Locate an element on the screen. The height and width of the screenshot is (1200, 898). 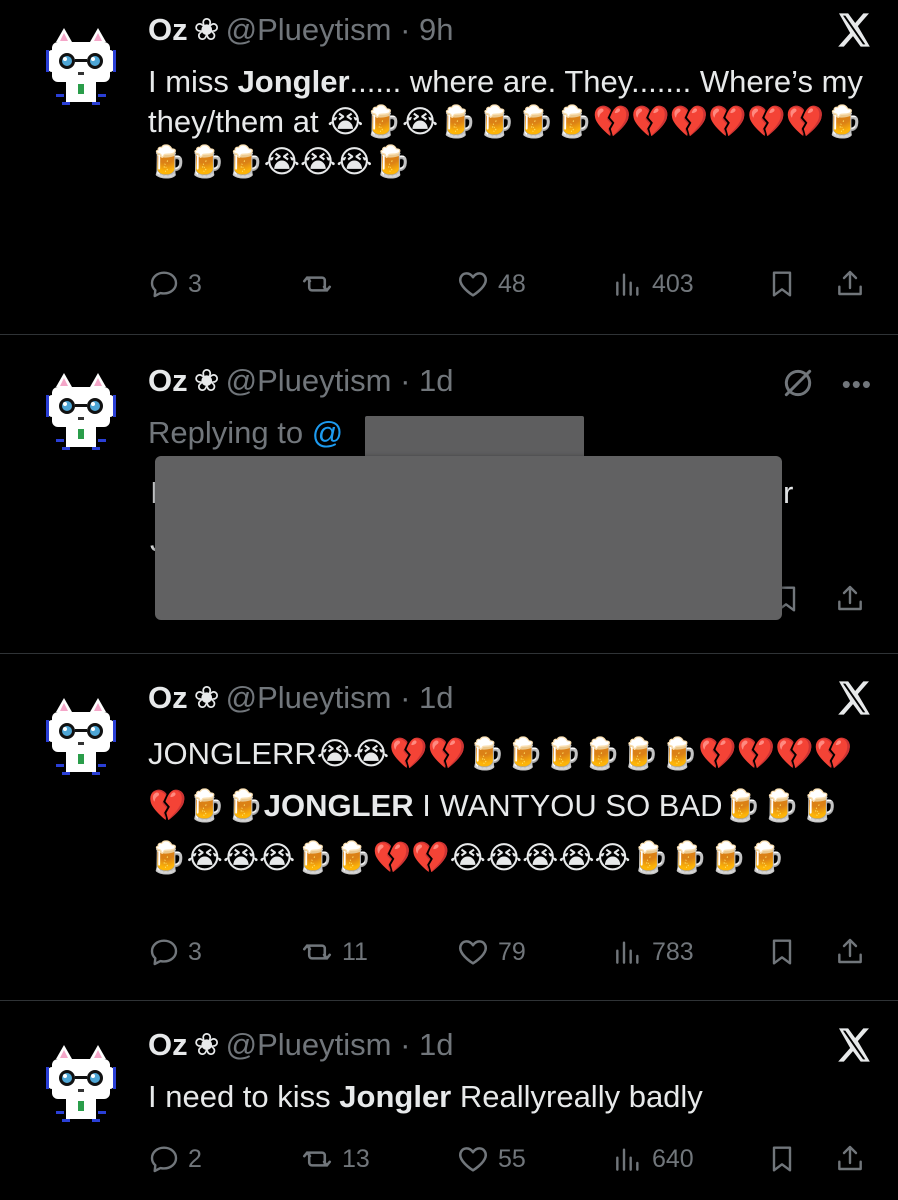
mention-link: @ is located at coordinates (327, 432).